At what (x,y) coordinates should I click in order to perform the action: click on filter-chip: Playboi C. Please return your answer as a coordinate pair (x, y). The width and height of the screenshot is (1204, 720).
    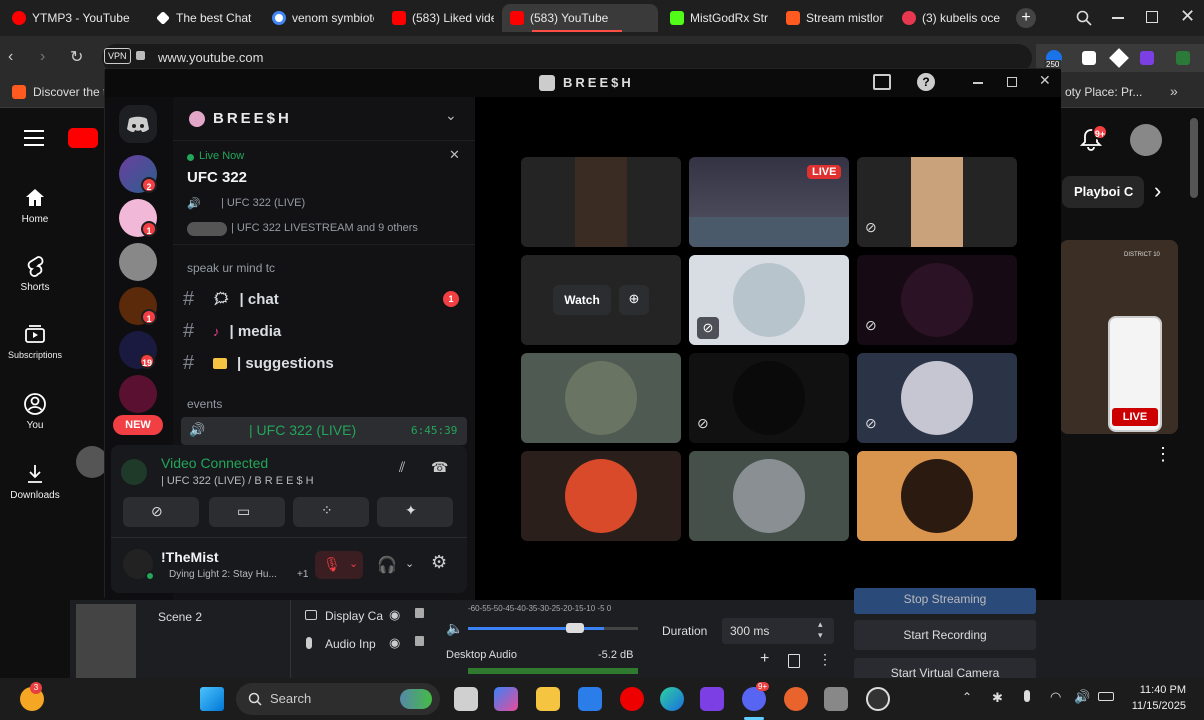
    Looking at the image, I should click on (1103, 192).